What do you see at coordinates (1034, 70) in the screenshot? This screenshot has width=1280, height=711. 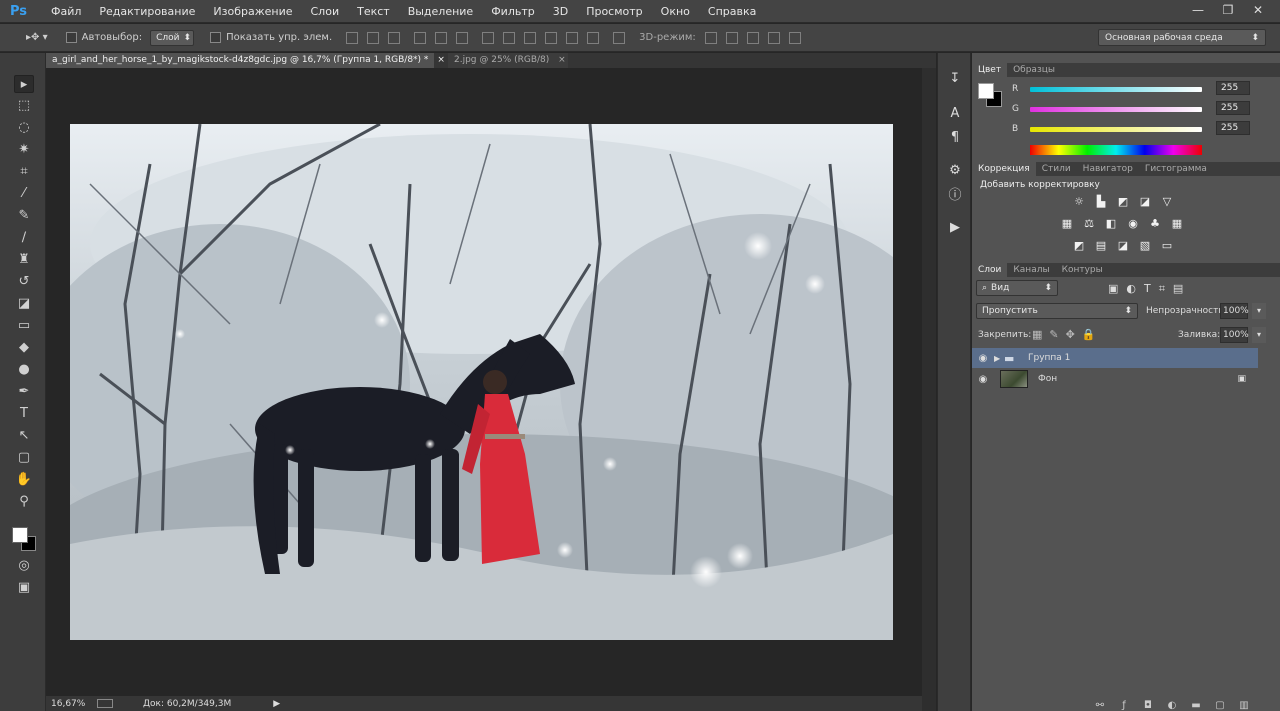 I see `tab-swatches: Образцы` at bounding box center [1034, 70].